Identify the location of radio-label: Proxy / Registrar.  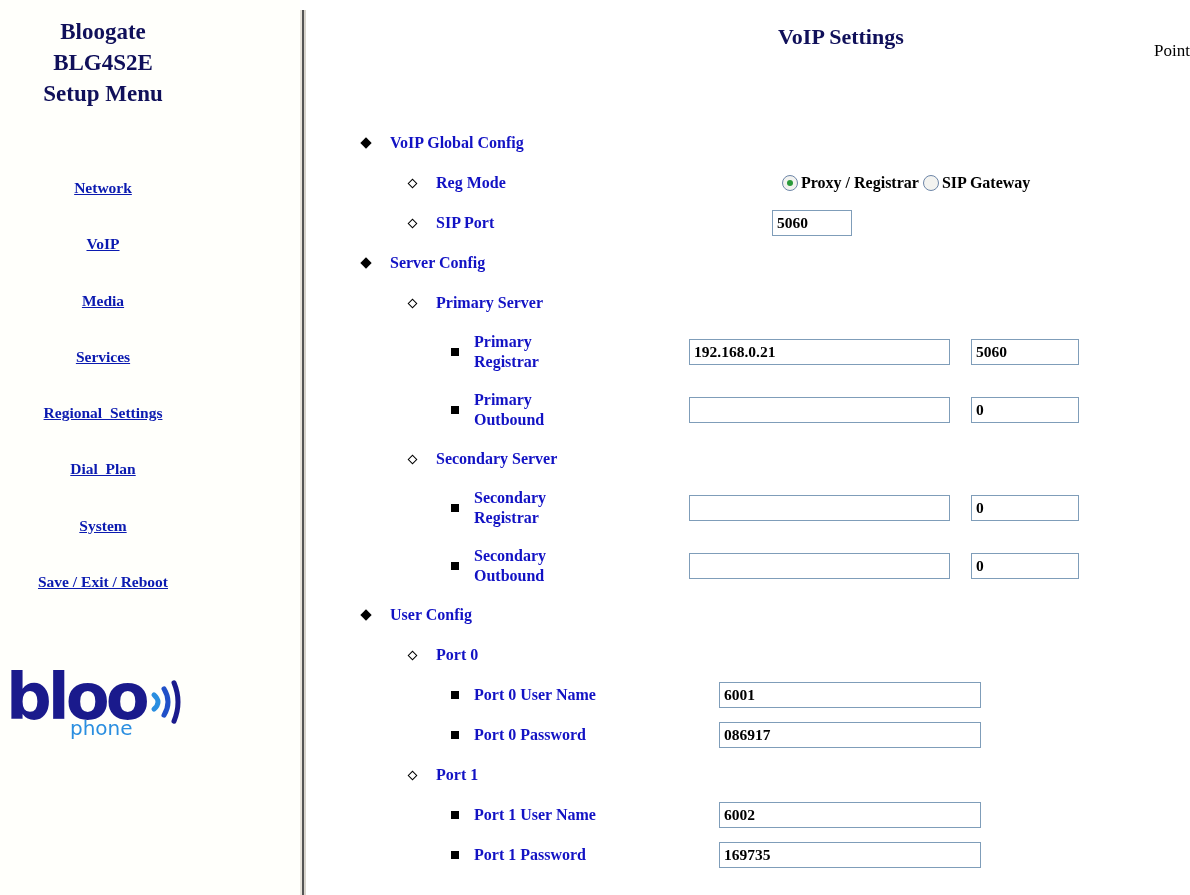
(860, 183).